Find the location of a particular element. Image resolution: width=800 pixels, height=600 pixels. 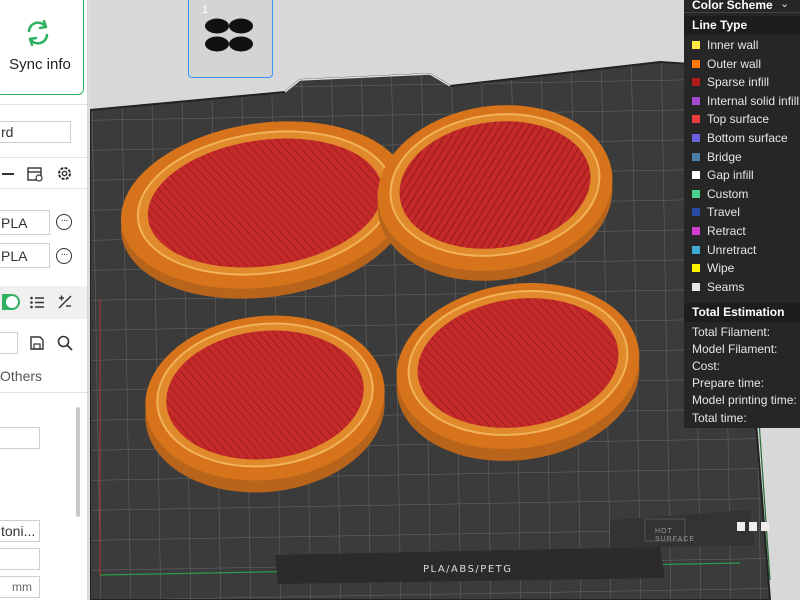

filament-2-more-icon: ··· is located at coordinates (64, 256).